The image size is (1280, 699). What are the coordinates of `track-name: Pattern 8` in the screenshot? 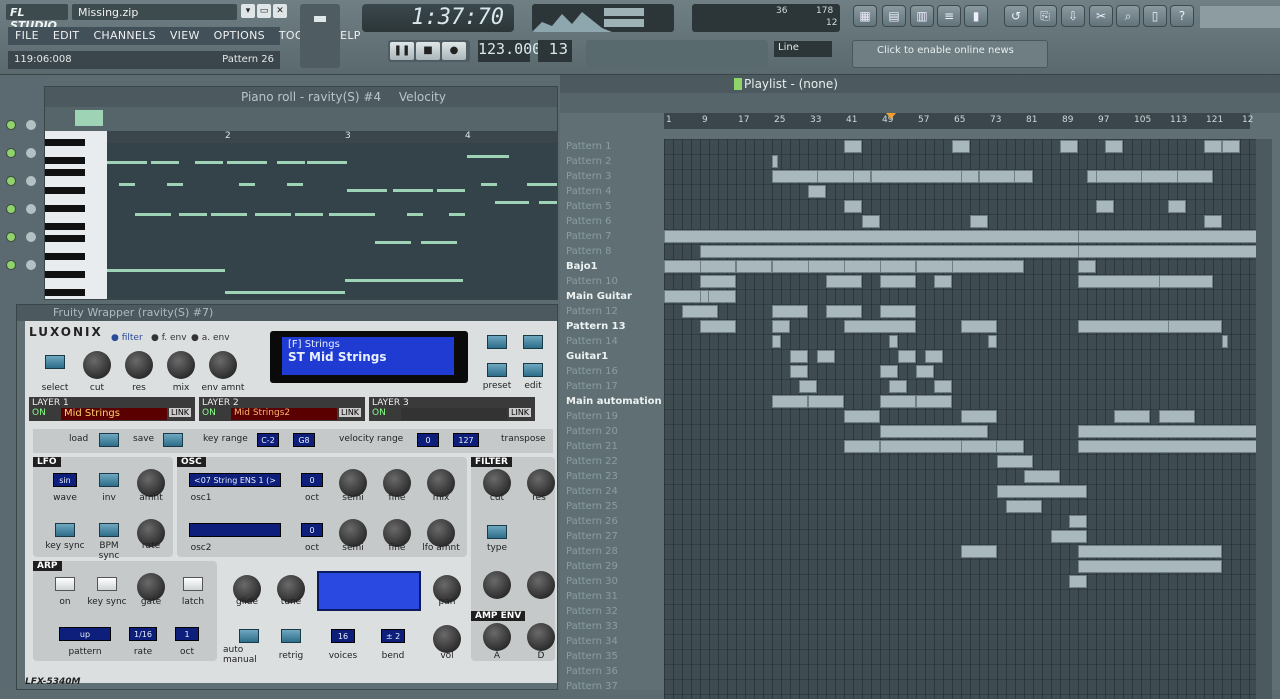 It's located at (589, 251).